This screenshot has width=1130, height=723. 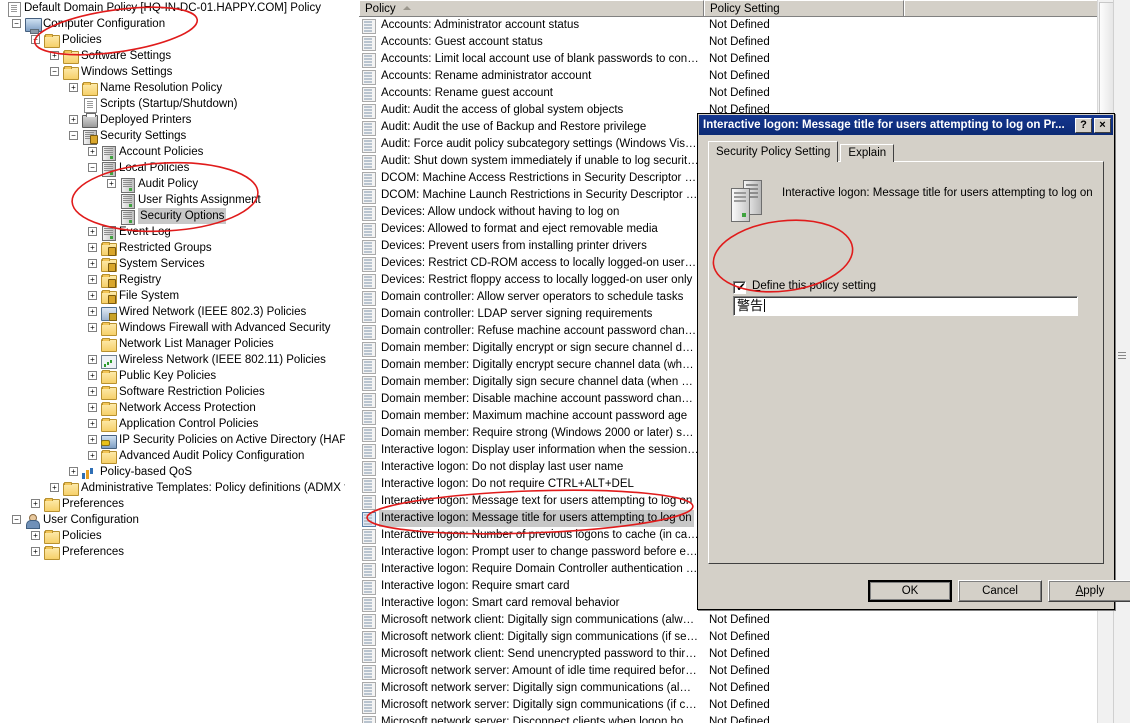 What do you see at coordinates (905, 306) in the screenshot?
I see `policy-value-input: 警告` at bounding box center [905, 306].